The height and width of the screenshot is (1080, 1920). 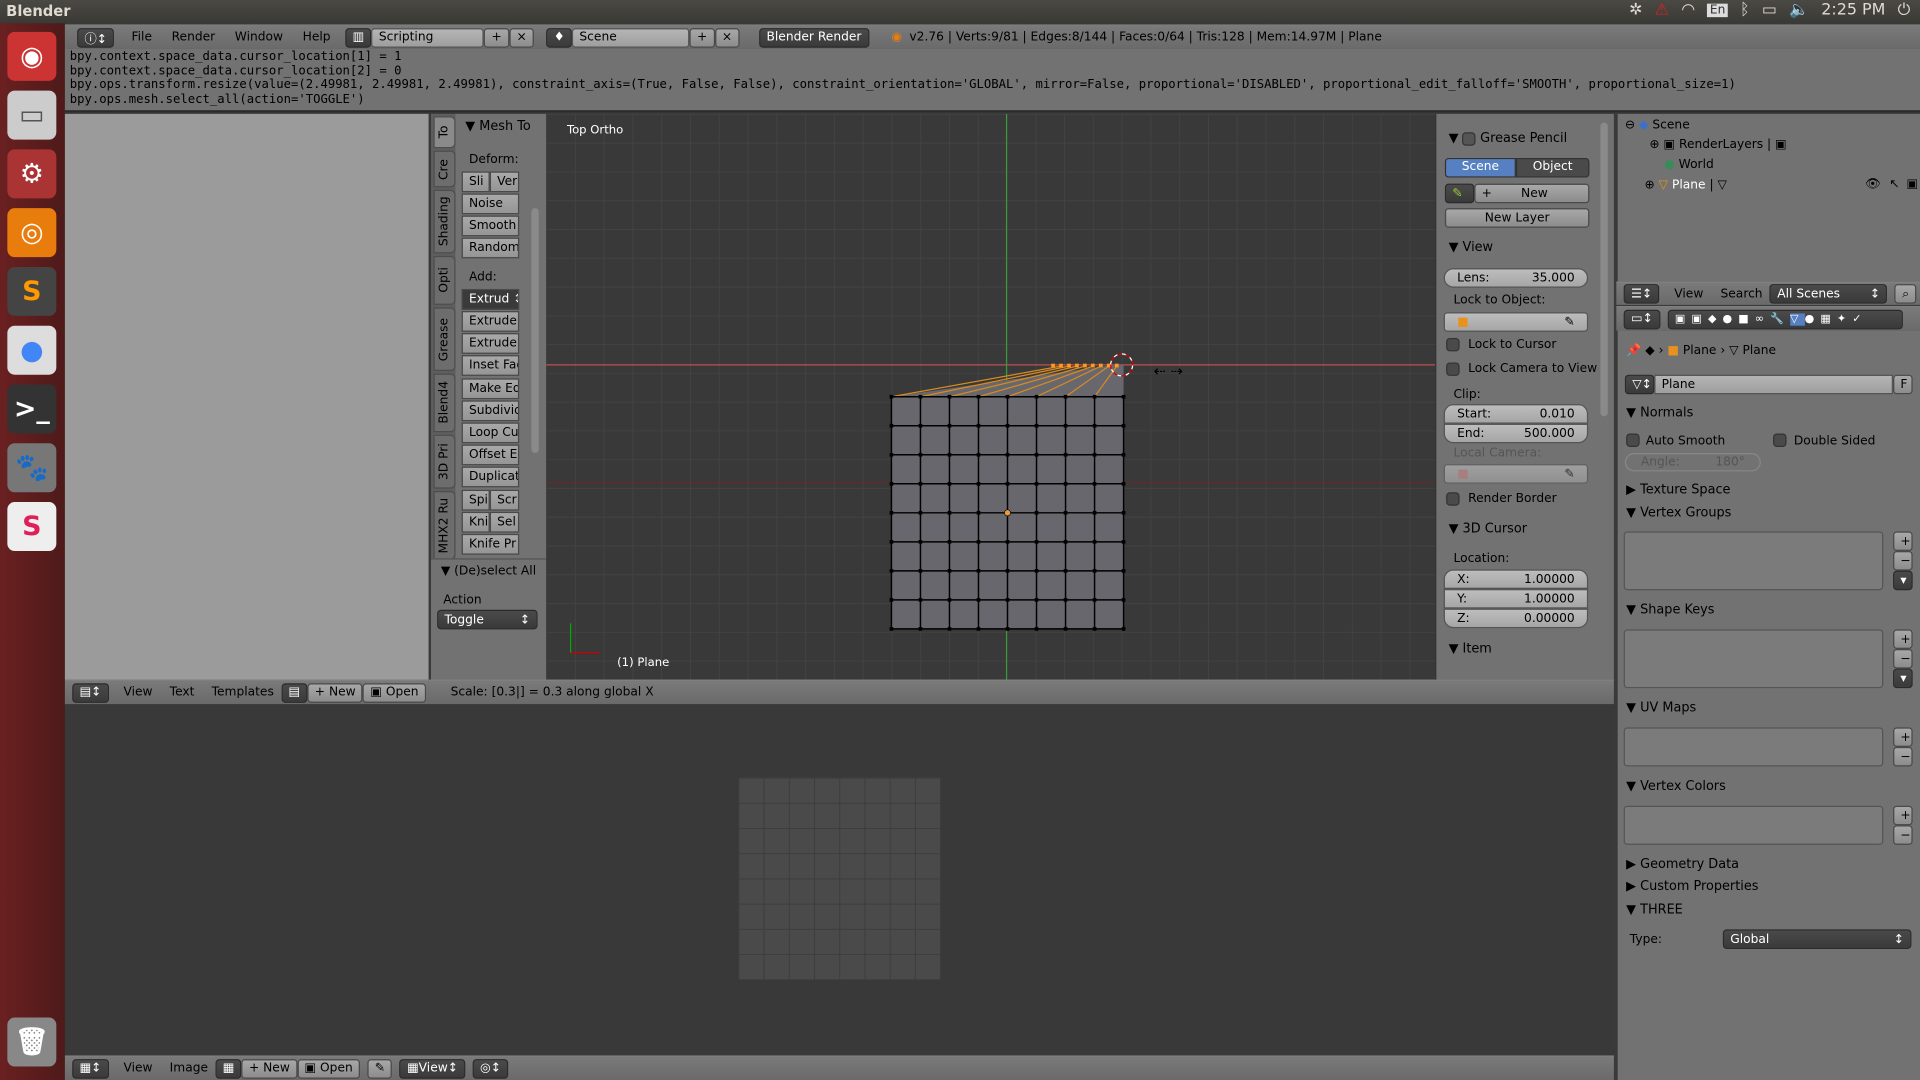 I want to click on slide-button: Sli, so click(x=475, y=182).